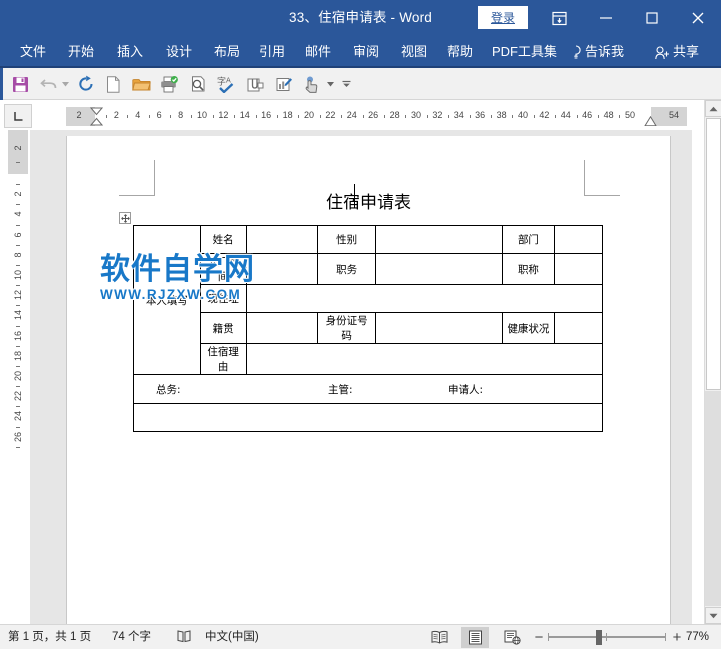  I want to click on signature-cell: 总务: 主管: 申请人:, so click(368, 389).